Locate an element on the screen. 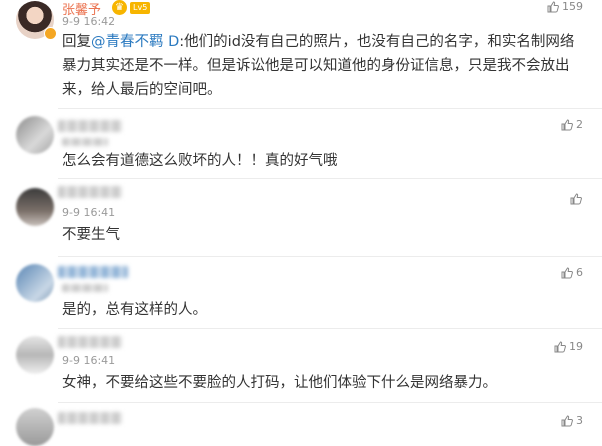 The height and width of the screenshot is (446, 602). like-count: 3 is located at coordinates (579, 420).